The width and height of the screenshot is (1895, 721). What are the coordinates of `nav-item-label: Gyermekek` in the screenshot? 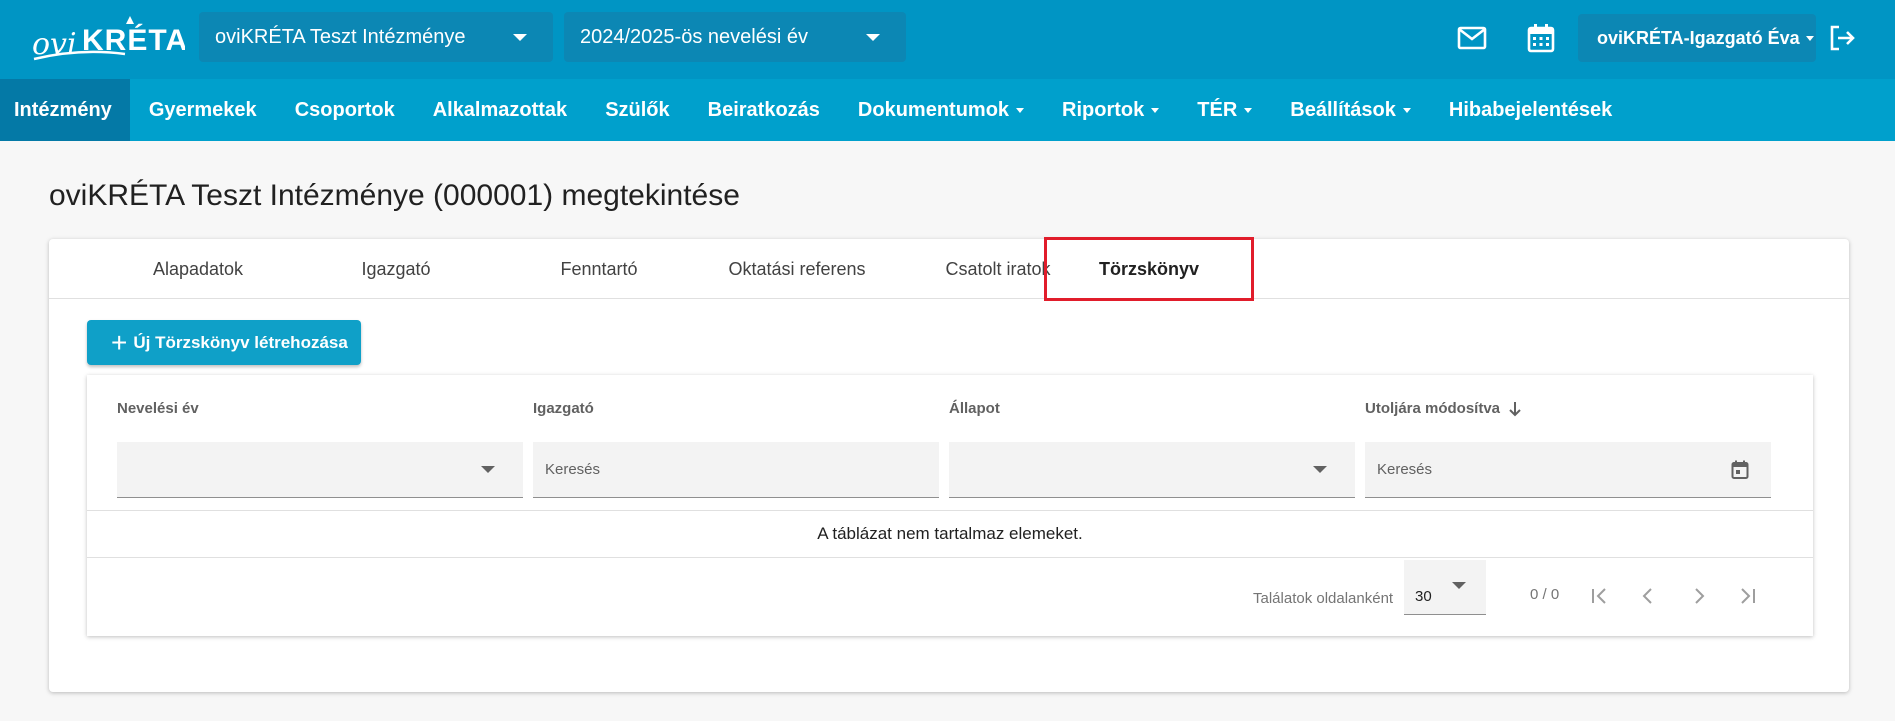 It's located at (202, 109).